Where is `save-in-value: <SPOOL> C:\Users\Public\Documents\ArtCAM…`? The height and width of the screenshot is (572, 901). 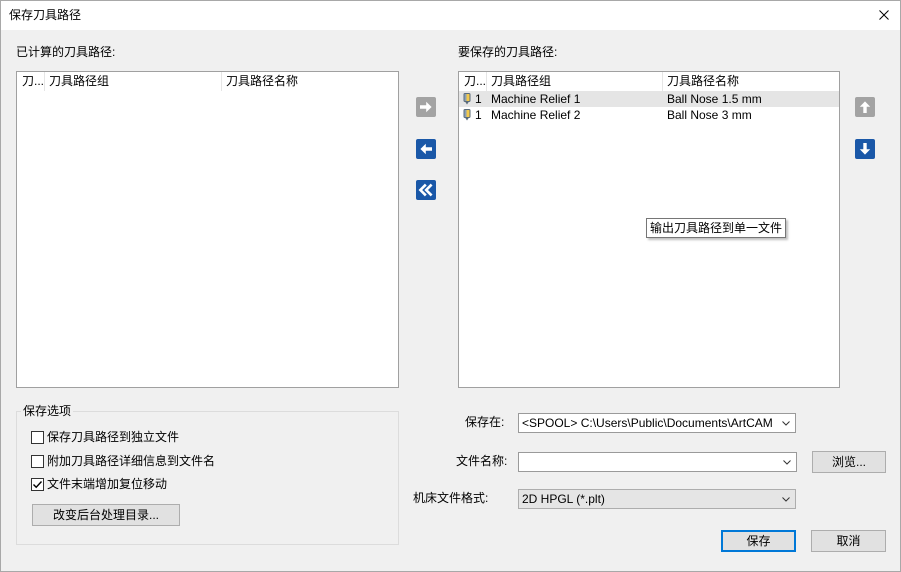 save-in-value: <SPOOL> C:\Users\Public\Documents\ArtCAM… is located at coordinates (649, 423).